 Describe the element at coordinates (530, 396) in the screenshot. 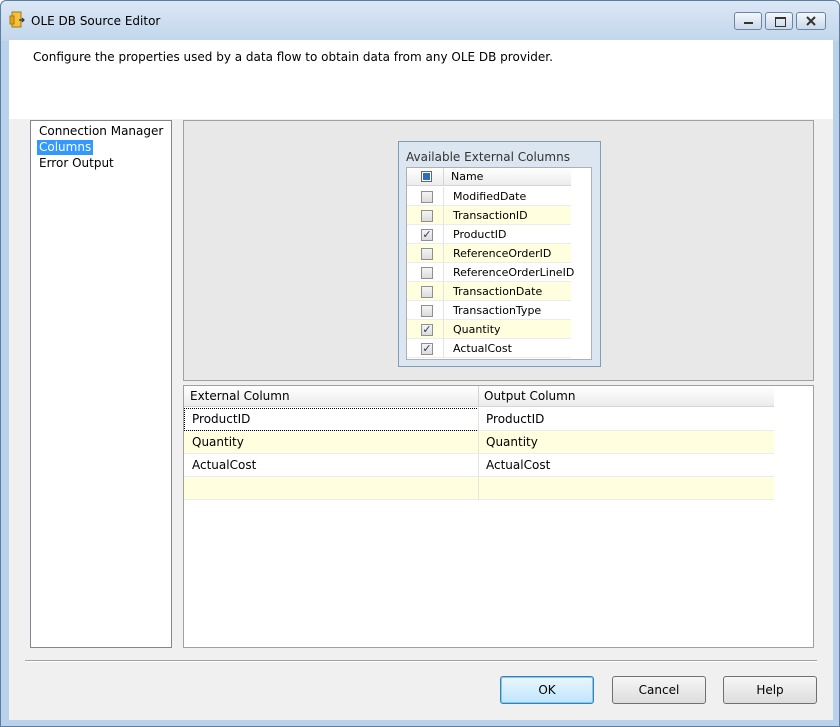

I see `output-column-header: Output Column` at that location.